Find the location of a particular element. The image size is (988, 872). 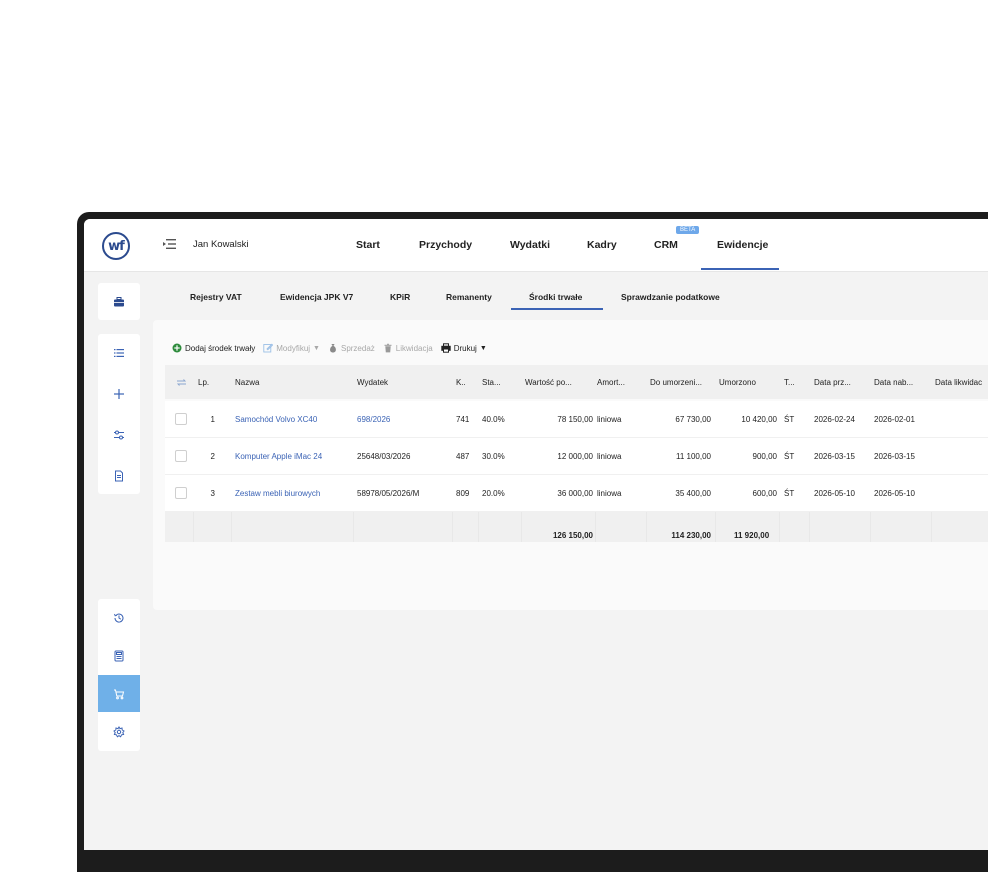

cell-stawka: 20.0% is located at coordinates (493, 493).